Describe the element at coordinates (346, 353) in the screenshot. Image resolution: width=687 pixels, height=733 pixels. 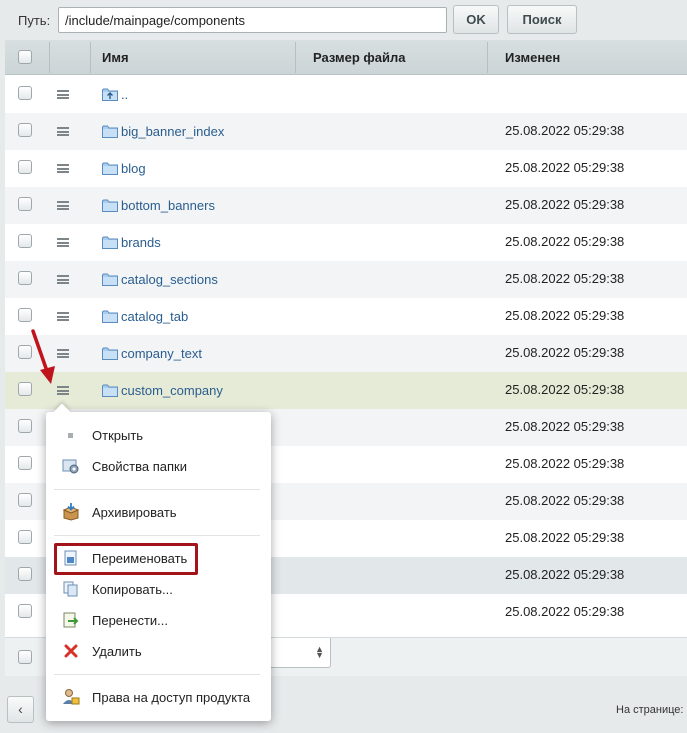
I see `table-row: company_text 25.08.2022 05:29:38` at that location.